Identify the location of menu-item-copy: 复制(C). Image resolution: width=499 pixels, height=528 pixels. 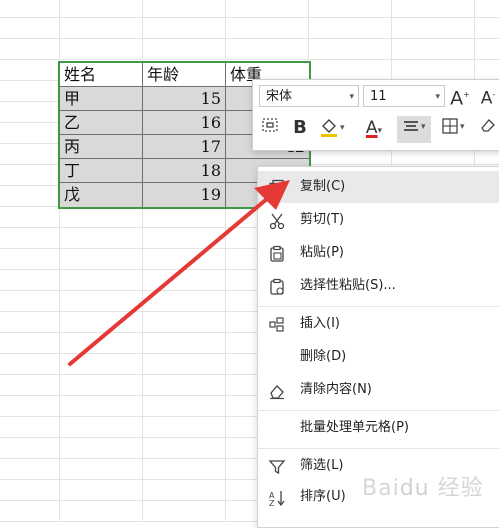
(378, 187).